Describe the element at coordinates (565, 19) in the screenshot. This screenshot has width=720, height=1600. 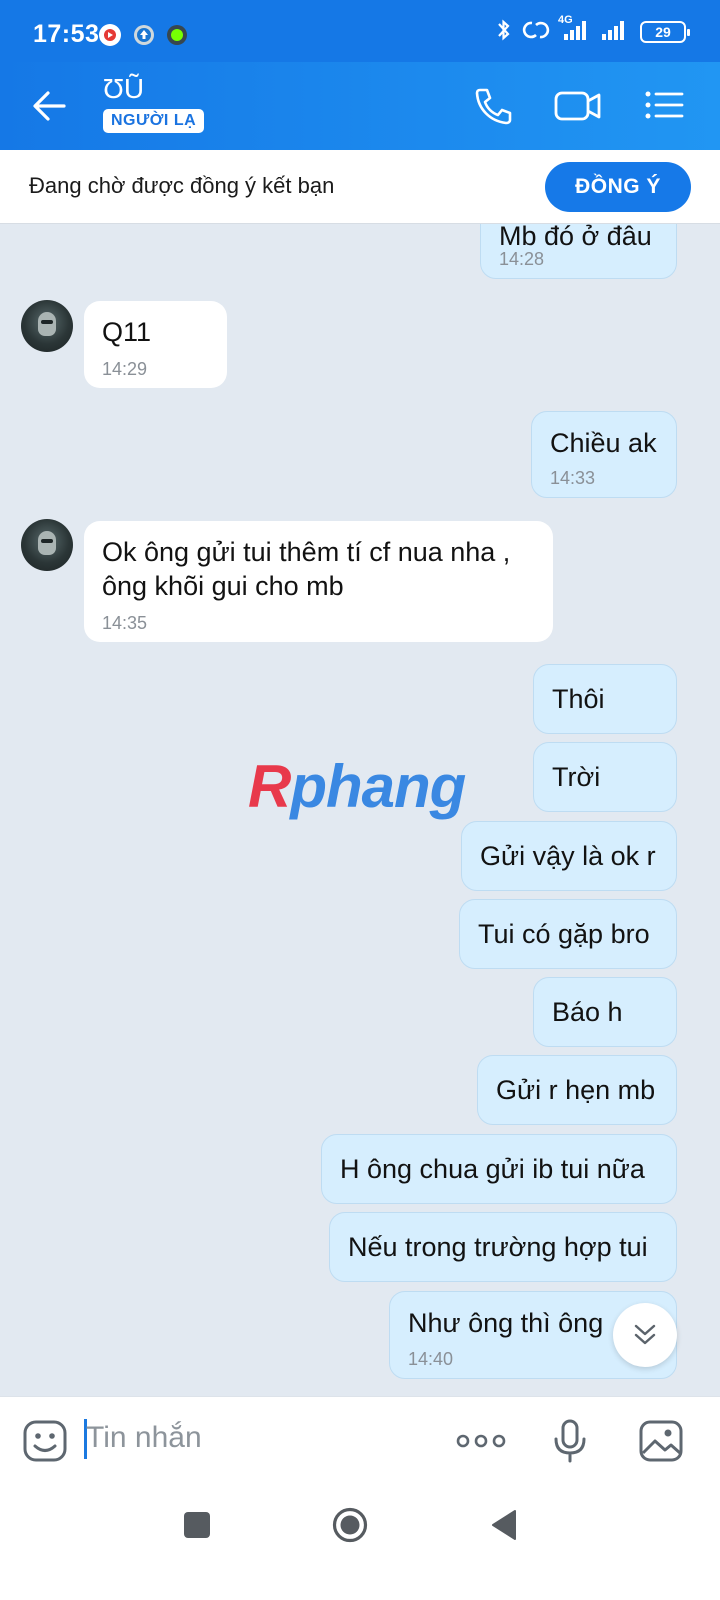
I see `network-type: 4G` at that location.